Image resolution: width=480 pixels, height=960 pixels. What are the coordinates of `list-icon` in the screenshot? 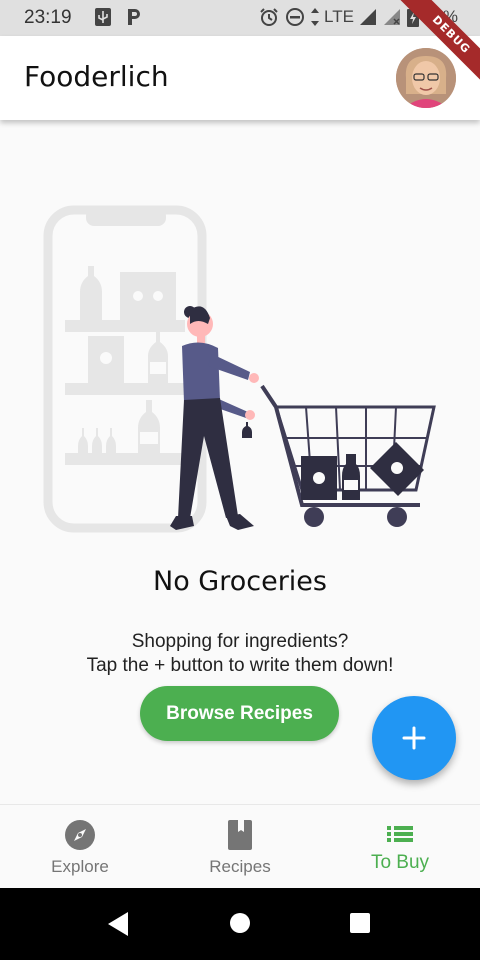 It's located at (400, 834).